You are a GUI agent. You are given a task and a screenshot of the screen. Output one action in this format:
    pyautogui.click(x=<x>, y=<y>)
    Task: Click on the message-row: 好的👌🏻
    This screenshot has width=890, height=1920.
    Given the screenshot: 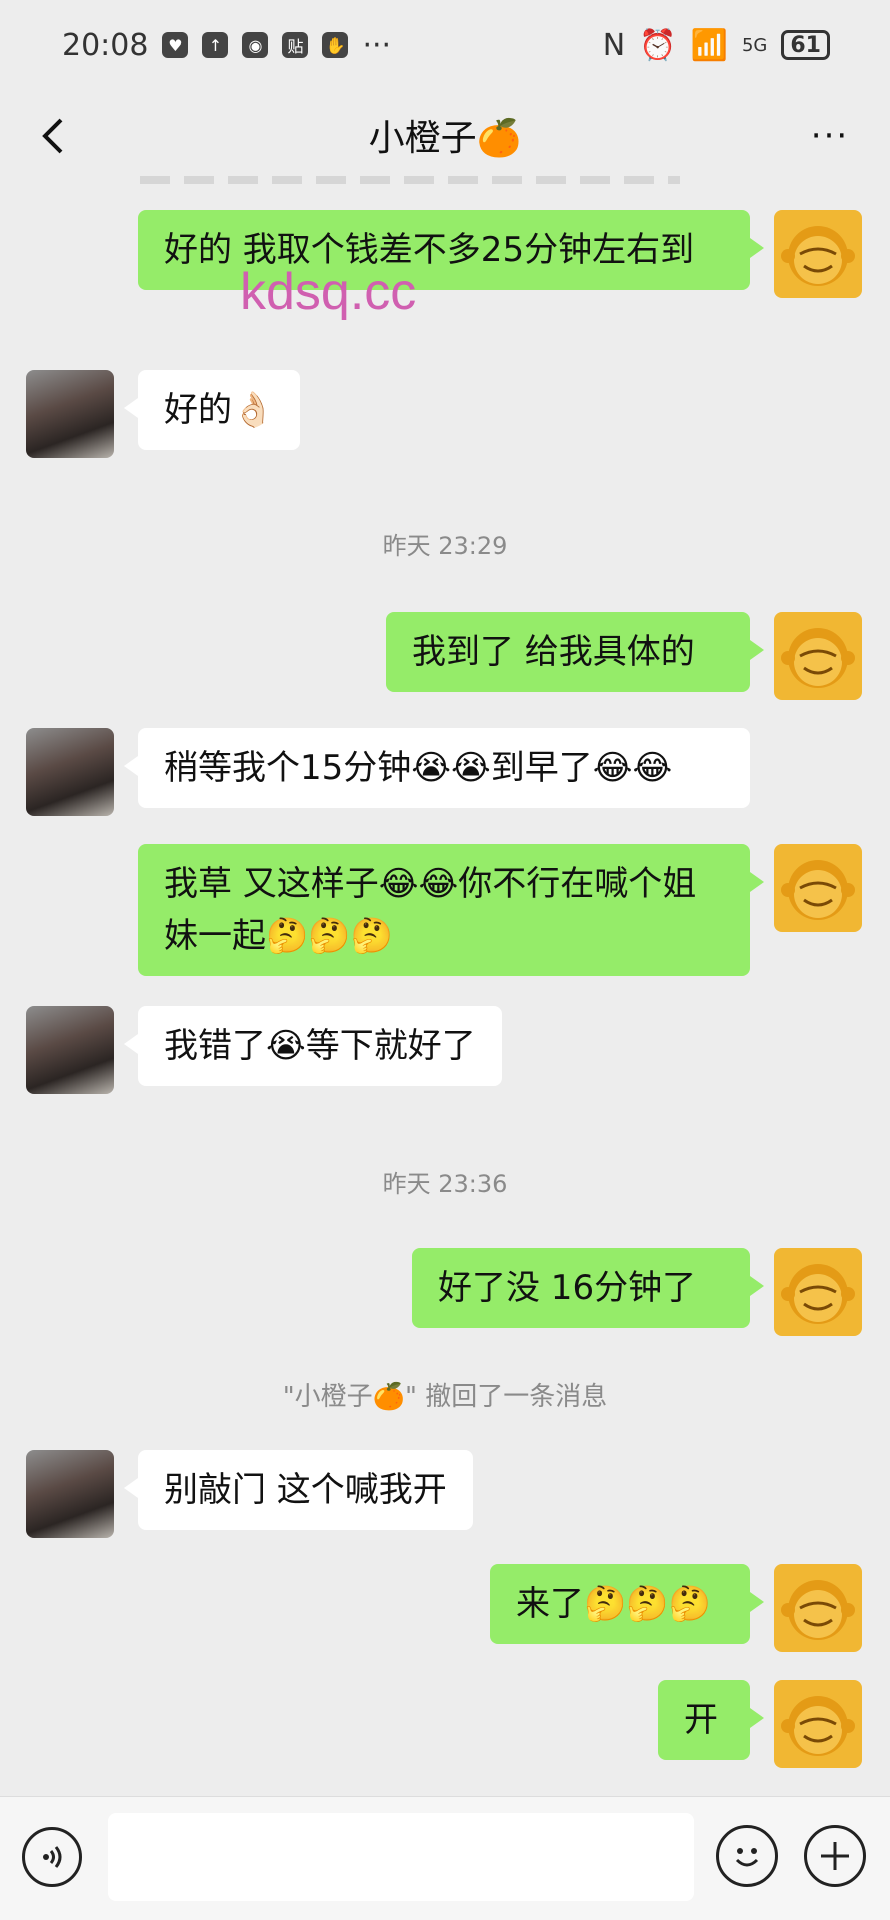 What is the action you would take?
    pyautogui.click(x=163, y=414)
    